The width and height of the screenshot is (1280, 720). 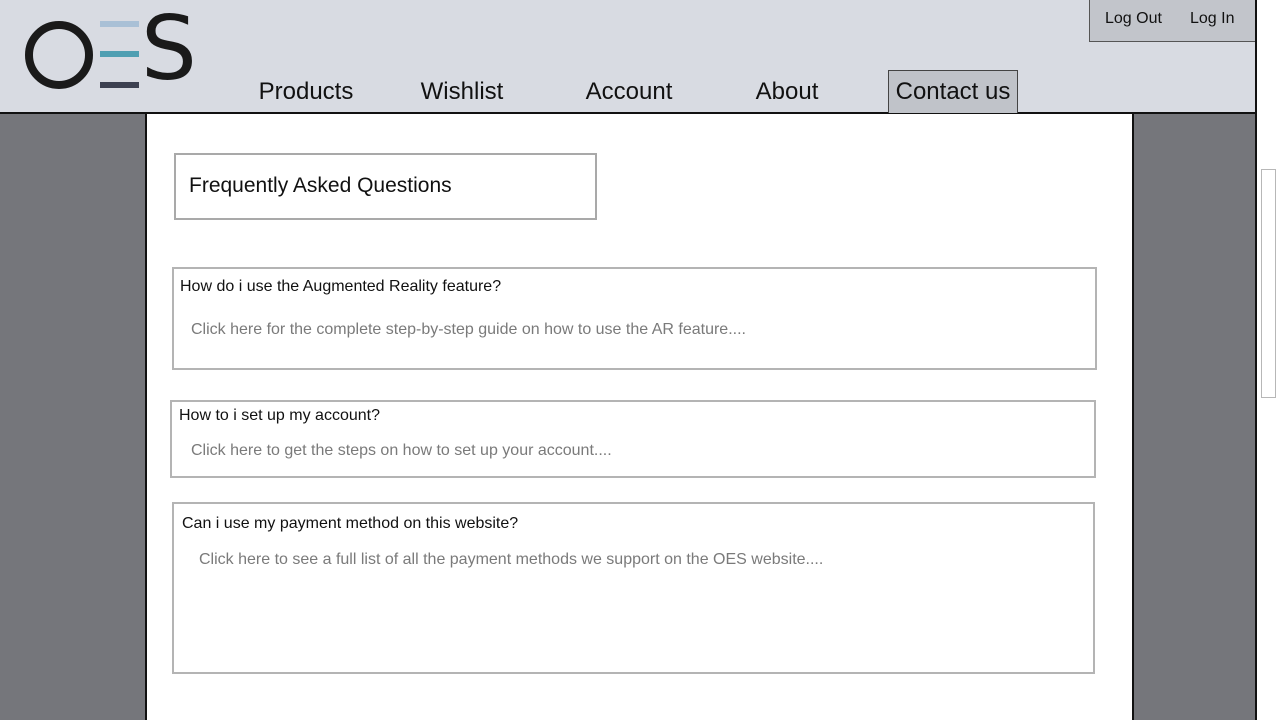 I want to click on scrollbar-thumb, so click(x=1268, y=283).